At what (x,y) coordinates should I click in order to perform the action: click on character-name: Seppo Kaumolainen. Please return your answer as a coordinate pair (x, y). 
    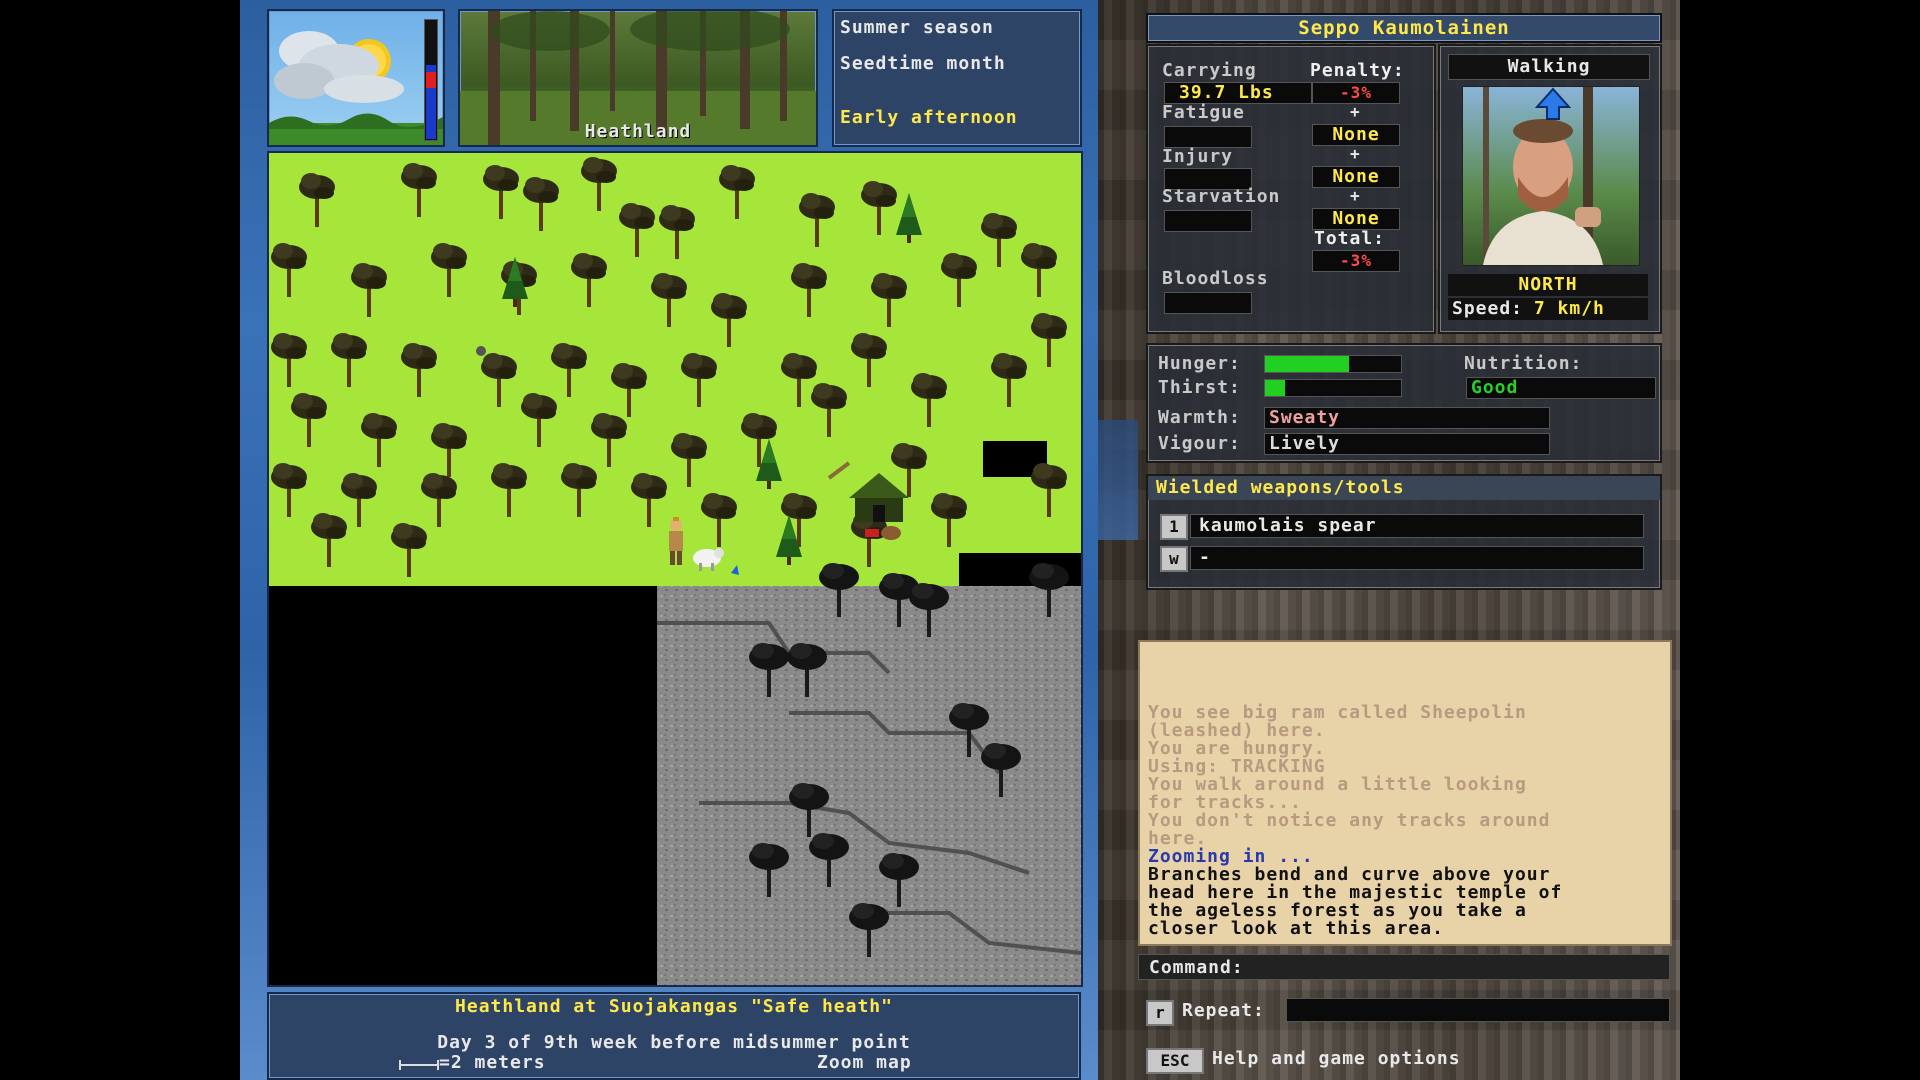
    Looking at the image, I should click on (1404, 28).